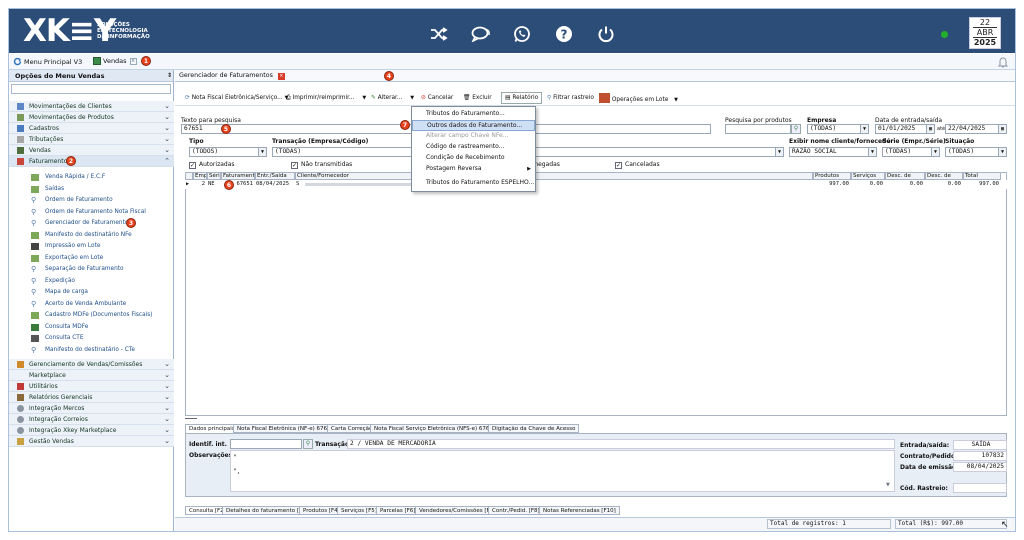 Image resolution: width=1024 pixels, height=540 pixels. Describe the element at coordinates (20, 364) in the screenshot. I see `people-icon` at that location.